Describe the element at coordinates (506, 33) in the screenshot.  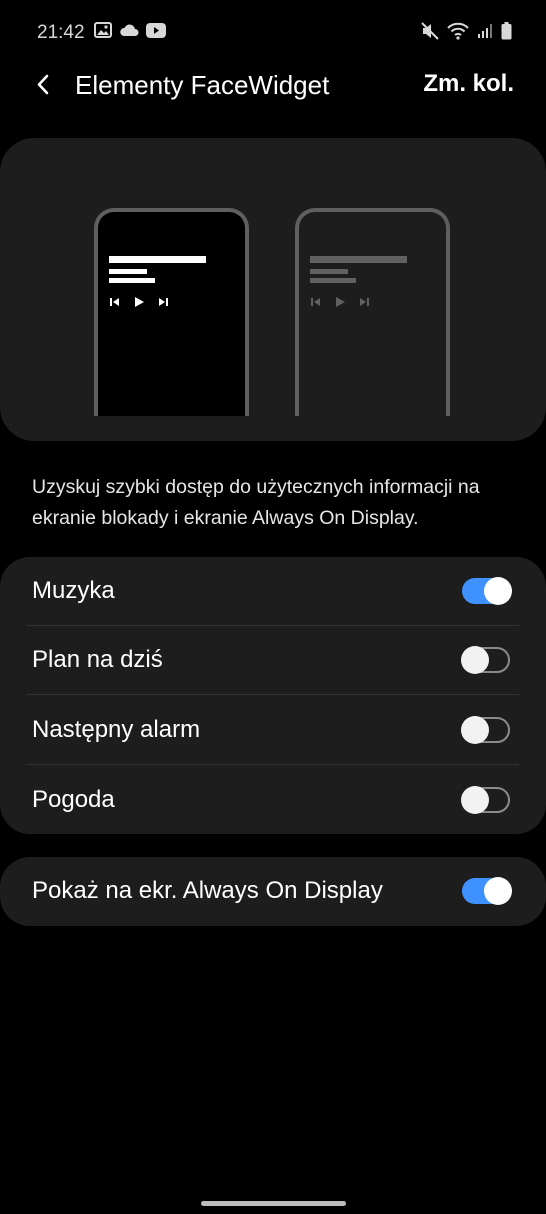
I see `battery-icon` at that location.